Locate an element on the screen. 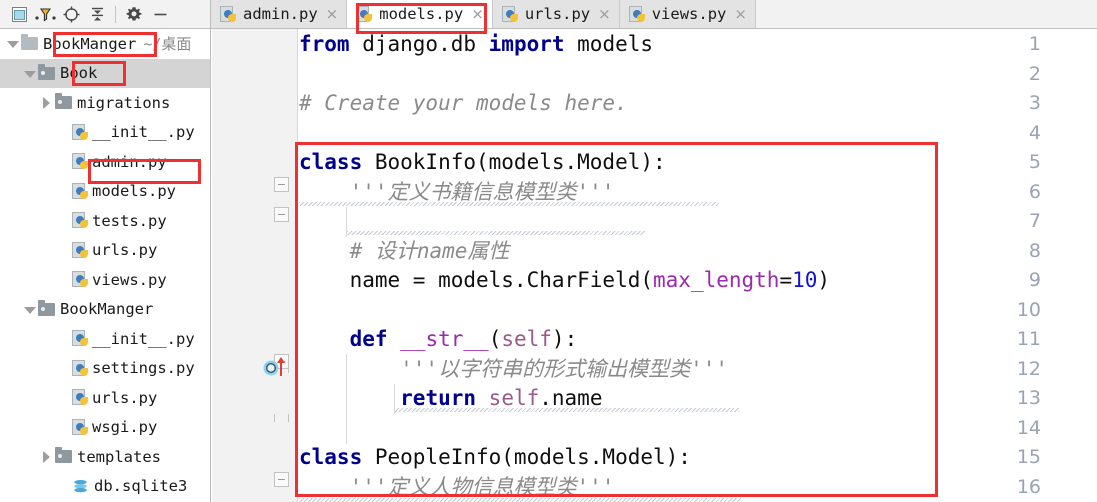 The image size is (1097, 502). tree-item-admin-py: admin.py is located at coordinates (105, 162).